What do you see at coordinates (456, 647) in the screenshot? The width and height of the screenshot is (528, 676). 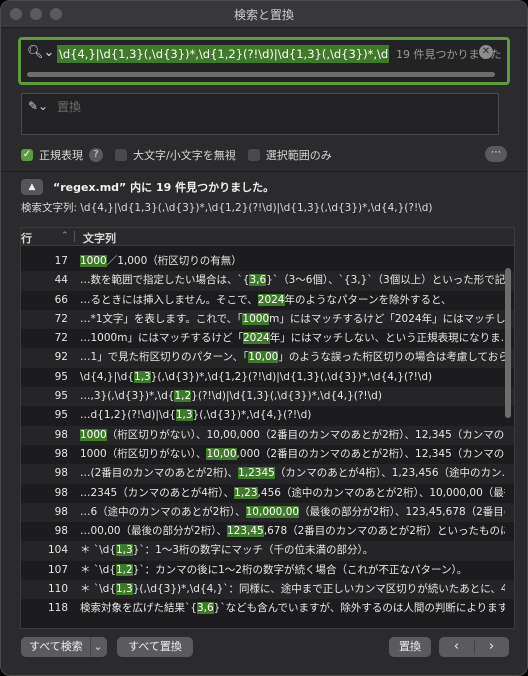 I see `previous-icon: ‹` at bounding box center [456, 647].